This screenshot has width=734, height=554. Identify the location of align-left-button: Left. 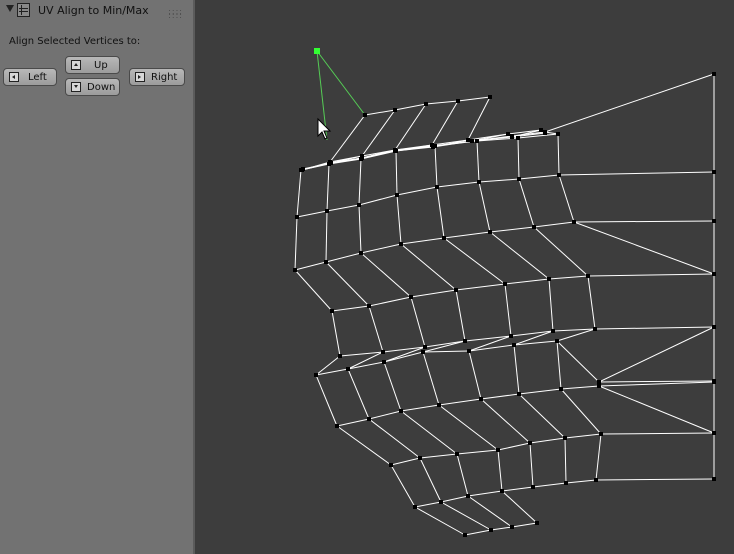
(30, 77).